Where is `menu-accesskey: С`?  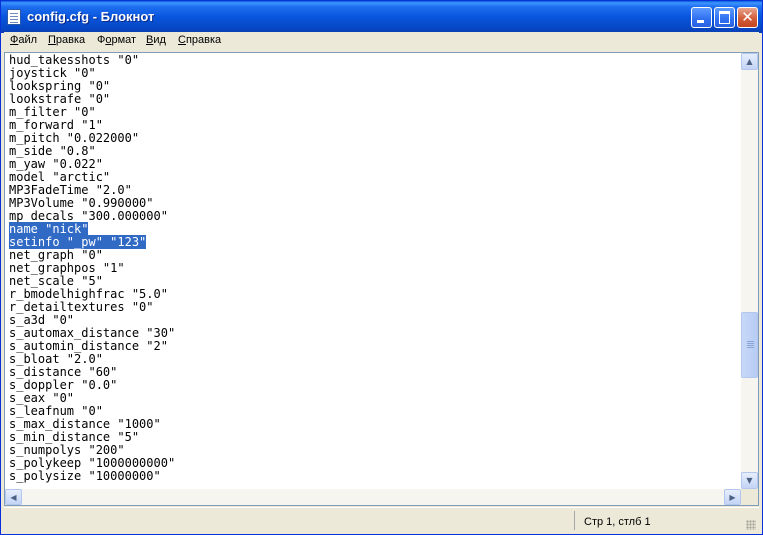 menu-accesskey: С is located at coordinates (182, 40).